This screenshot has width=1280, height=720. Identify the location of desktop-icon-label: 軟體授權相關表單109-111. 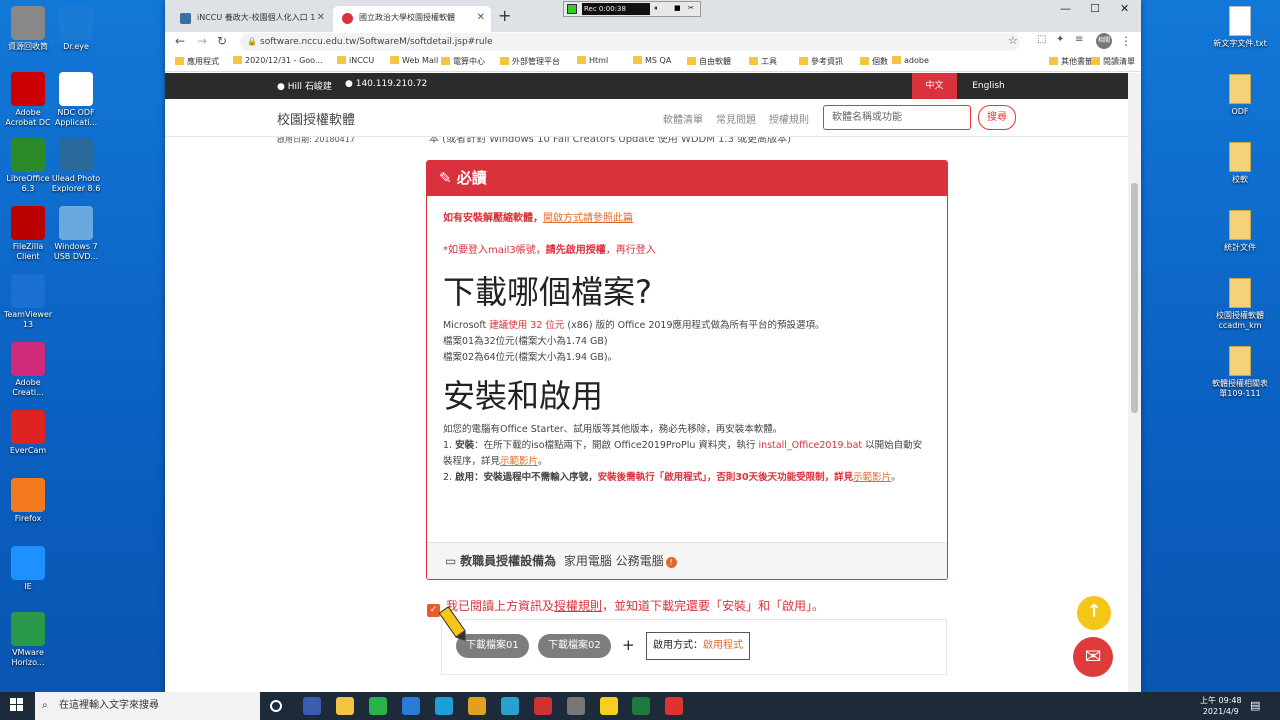
(1240, 388).